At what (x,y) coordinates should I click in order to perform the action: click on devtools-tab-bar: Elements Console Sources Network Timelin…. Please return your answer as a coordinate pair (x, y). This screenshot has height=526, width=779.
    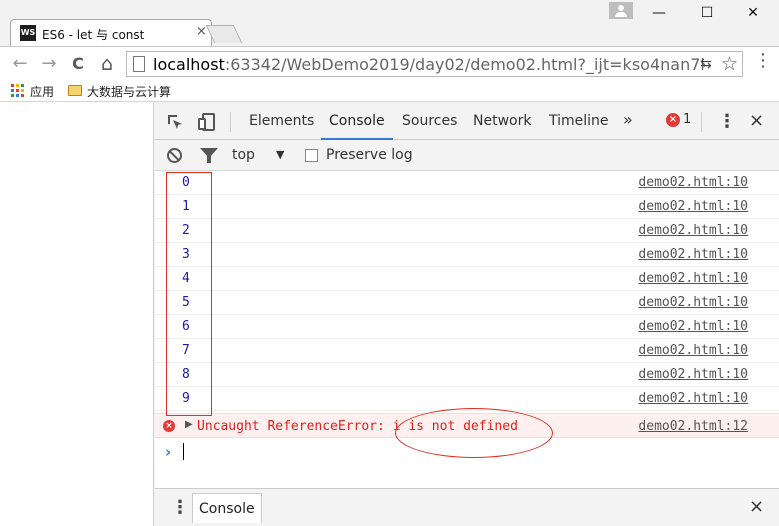
    Looking at the image, I should click on (467, 121).